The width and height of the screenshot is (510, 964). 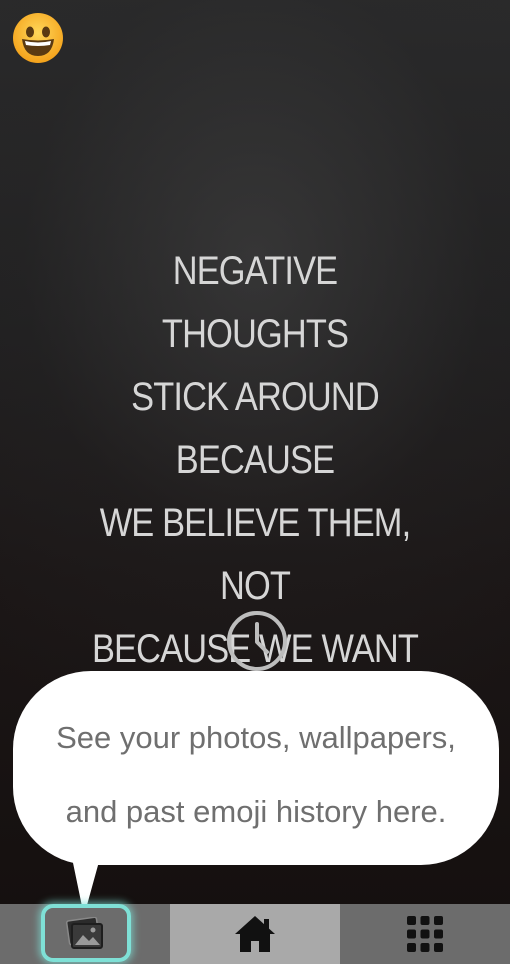 I want to click on home-icon, so click(x=255, y=934).